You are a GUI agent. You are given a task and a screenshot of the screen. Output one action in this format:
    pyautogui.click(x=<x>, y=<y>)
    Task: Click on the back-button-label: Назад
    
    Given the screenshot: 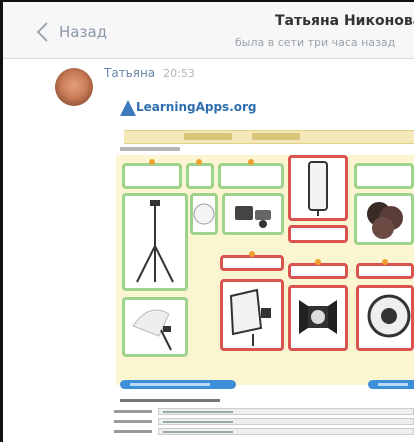 What is the action you would take?
    pyautogui.click(x=83, y=32)
    